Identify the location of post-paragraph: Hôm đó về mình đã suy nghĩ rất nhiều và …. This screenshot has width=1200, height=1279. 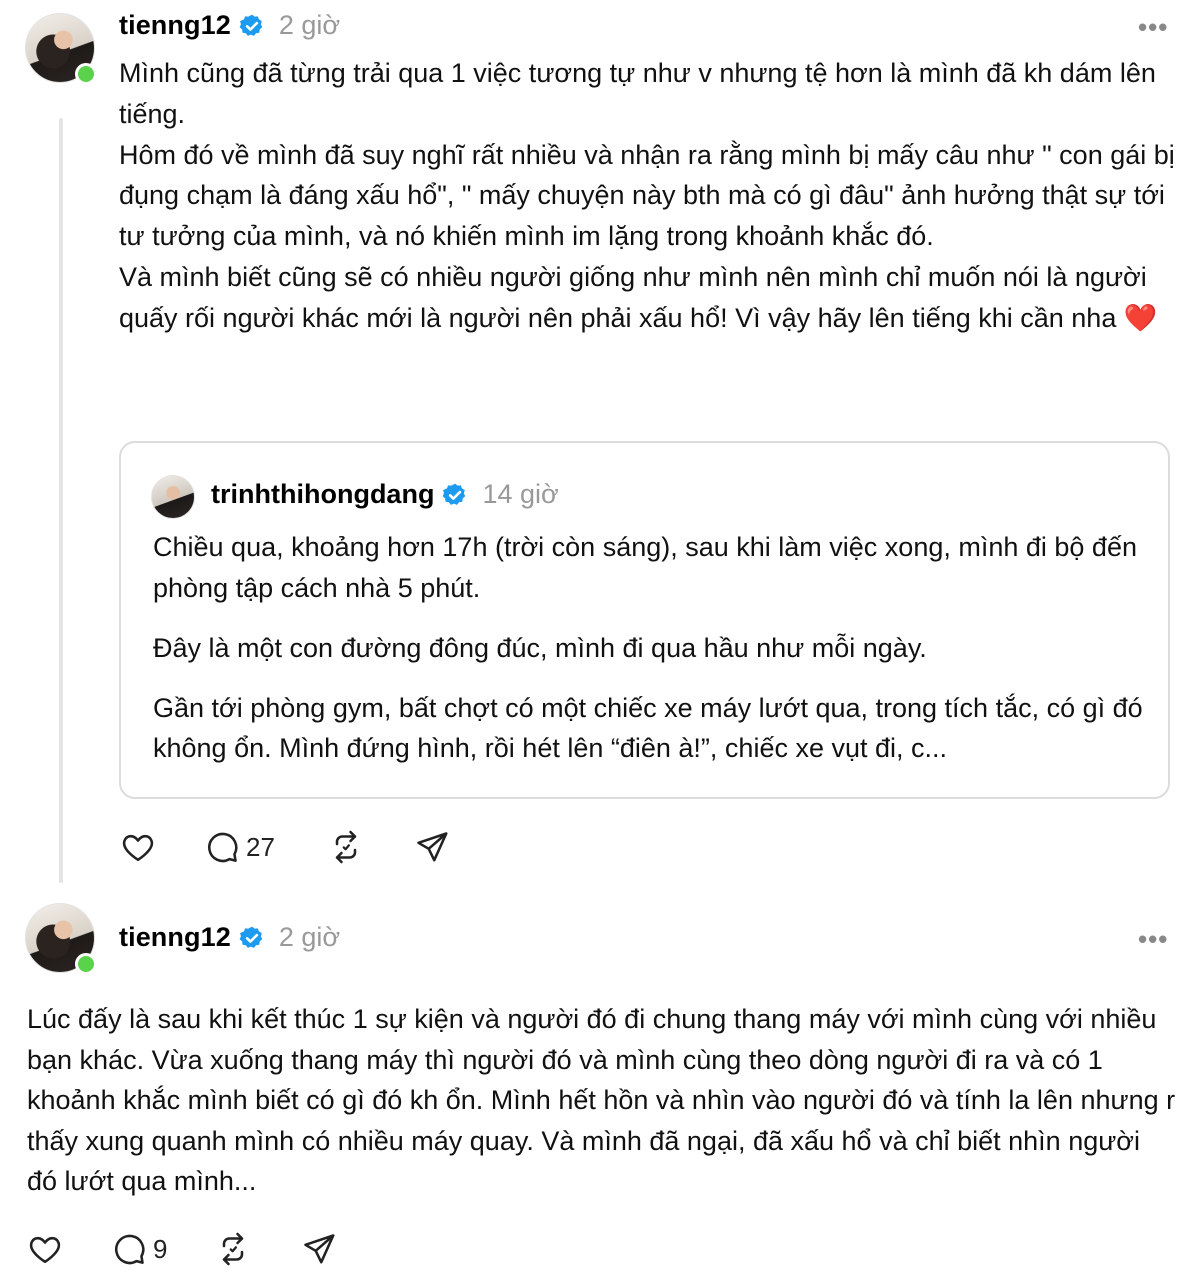
(647, 195).